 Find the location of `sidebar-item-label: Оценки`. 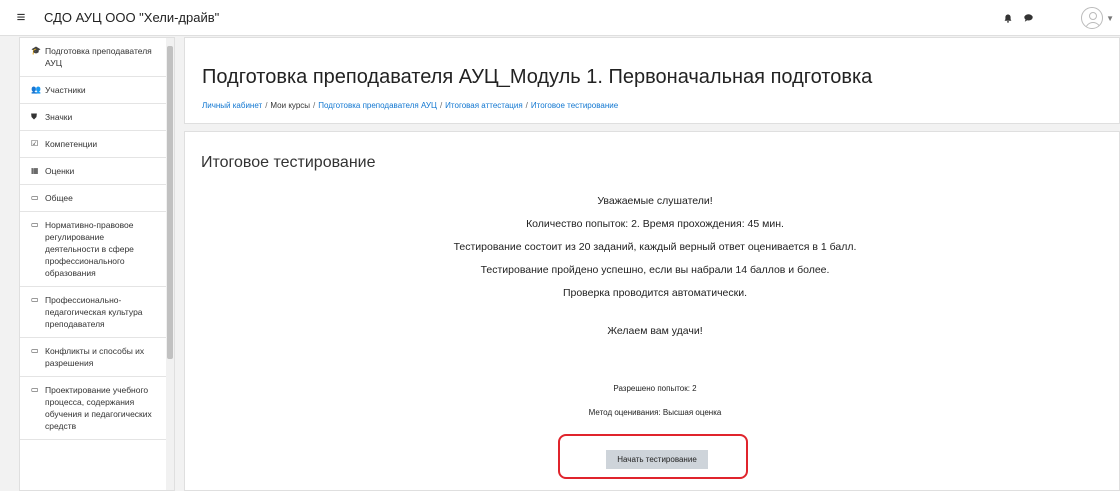

sidebar-item-label: Оценки is located at coordinates (60, 171).